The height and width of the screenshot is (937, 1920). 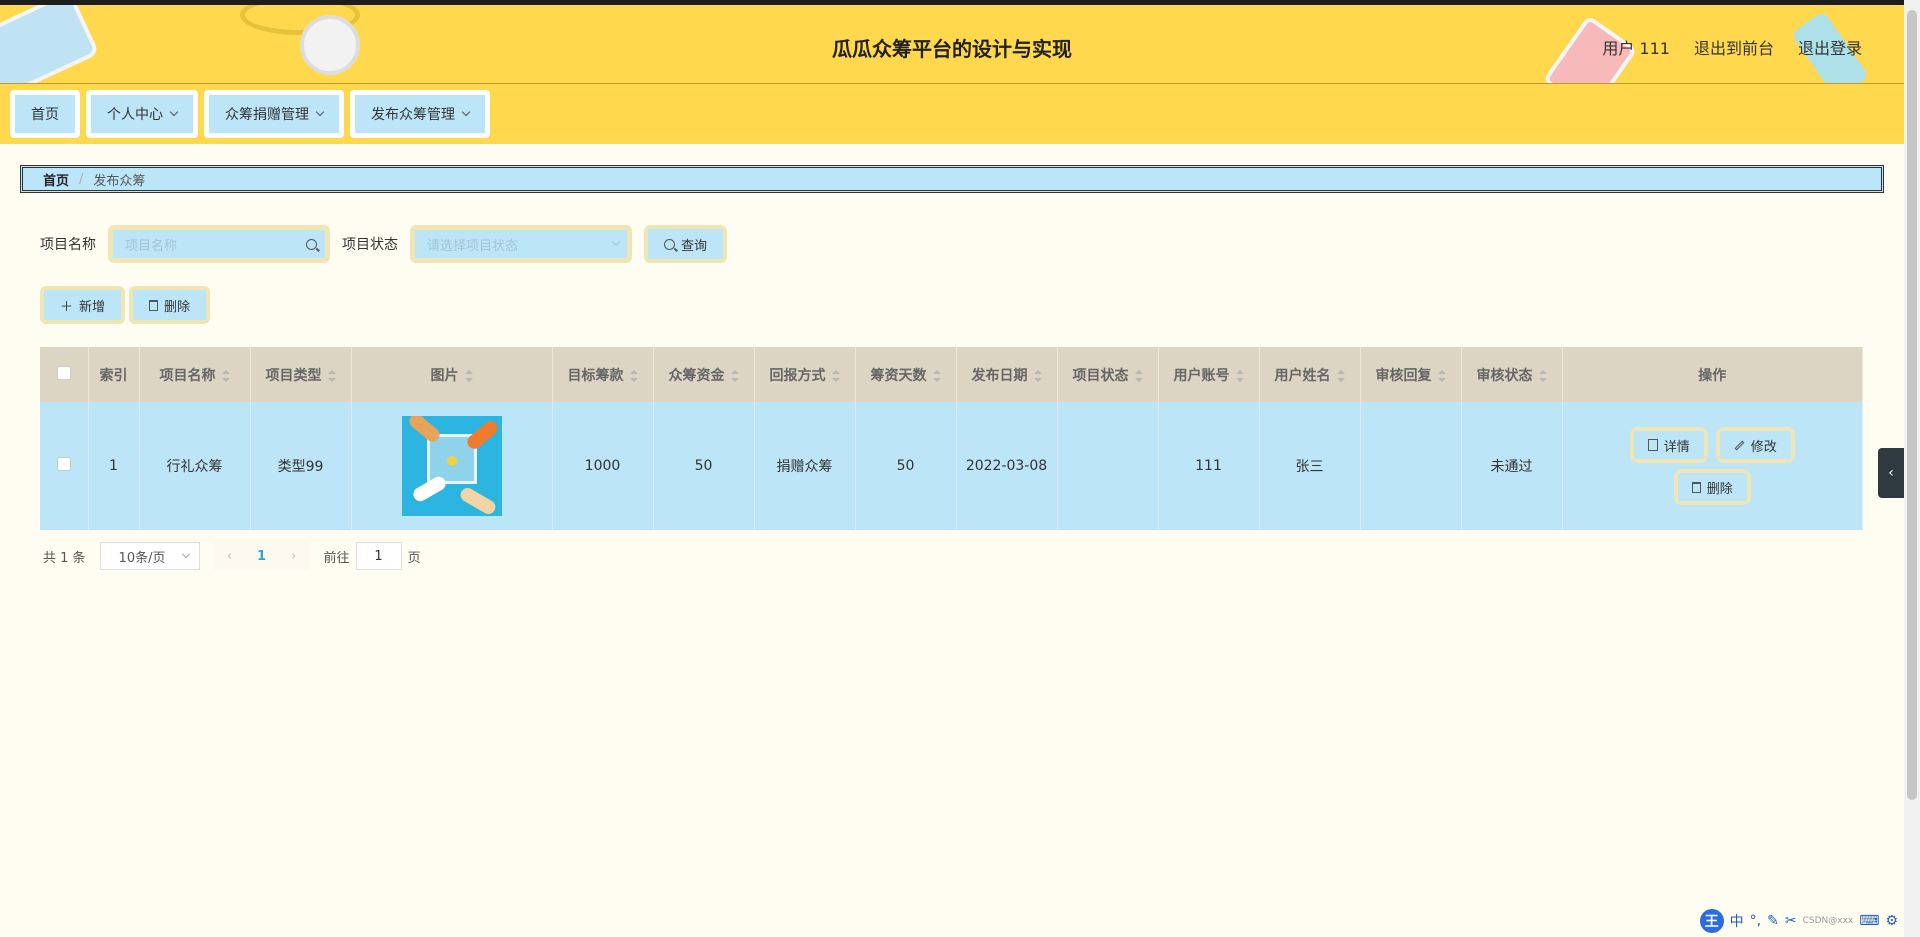 I want to click on project-status-select: 请选择项目状态, so click(x=521, y=244).